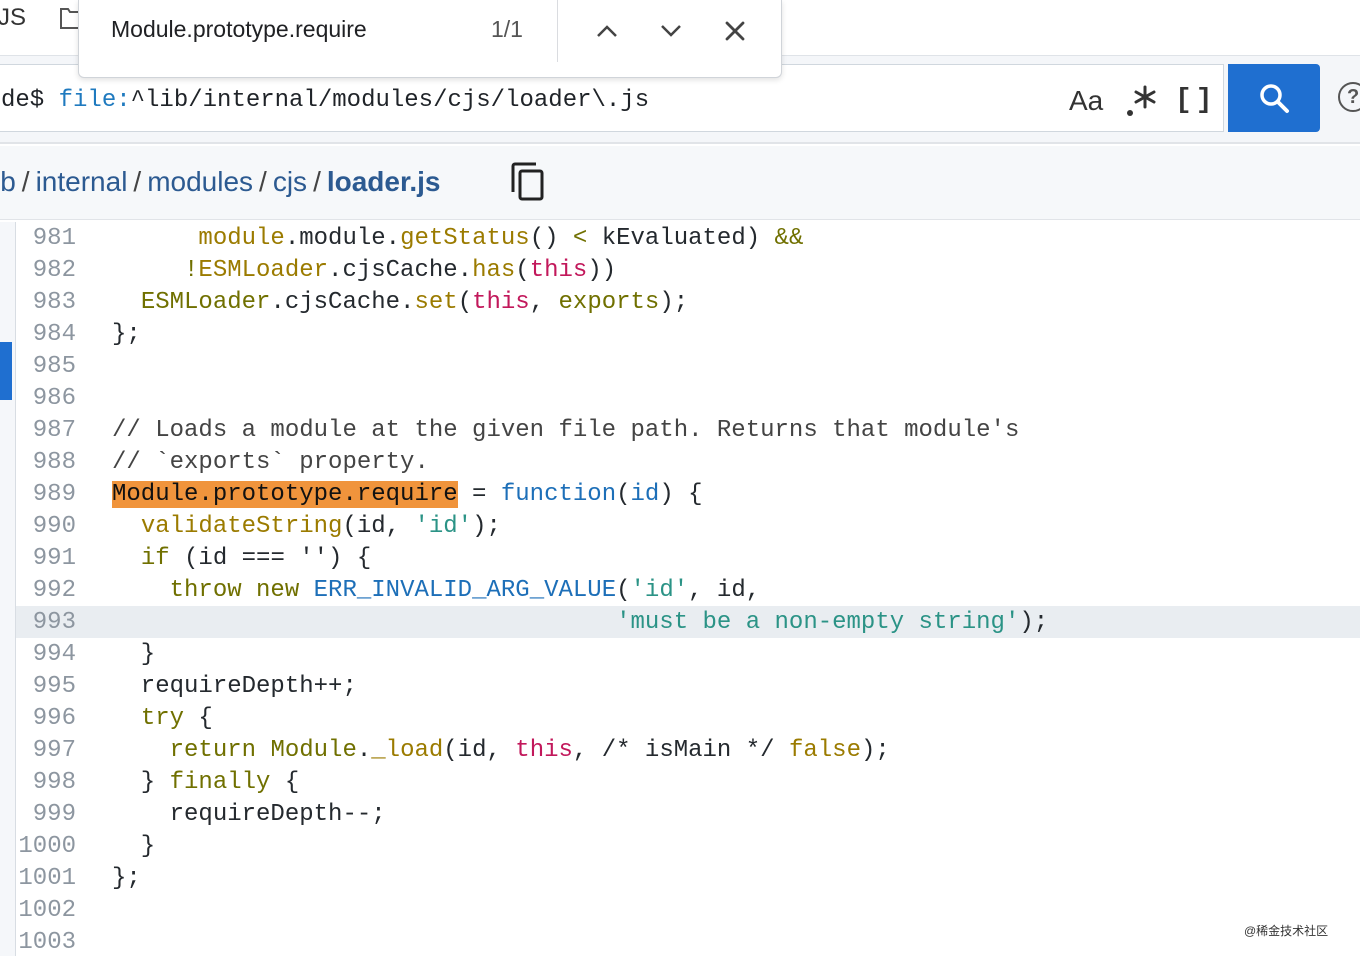 The width and height of the screenshot is (1360, 956). What do you see at coordinates (48, 718) in the screenshot?
I see `line-number: 996` at bounding box center [48, 718].